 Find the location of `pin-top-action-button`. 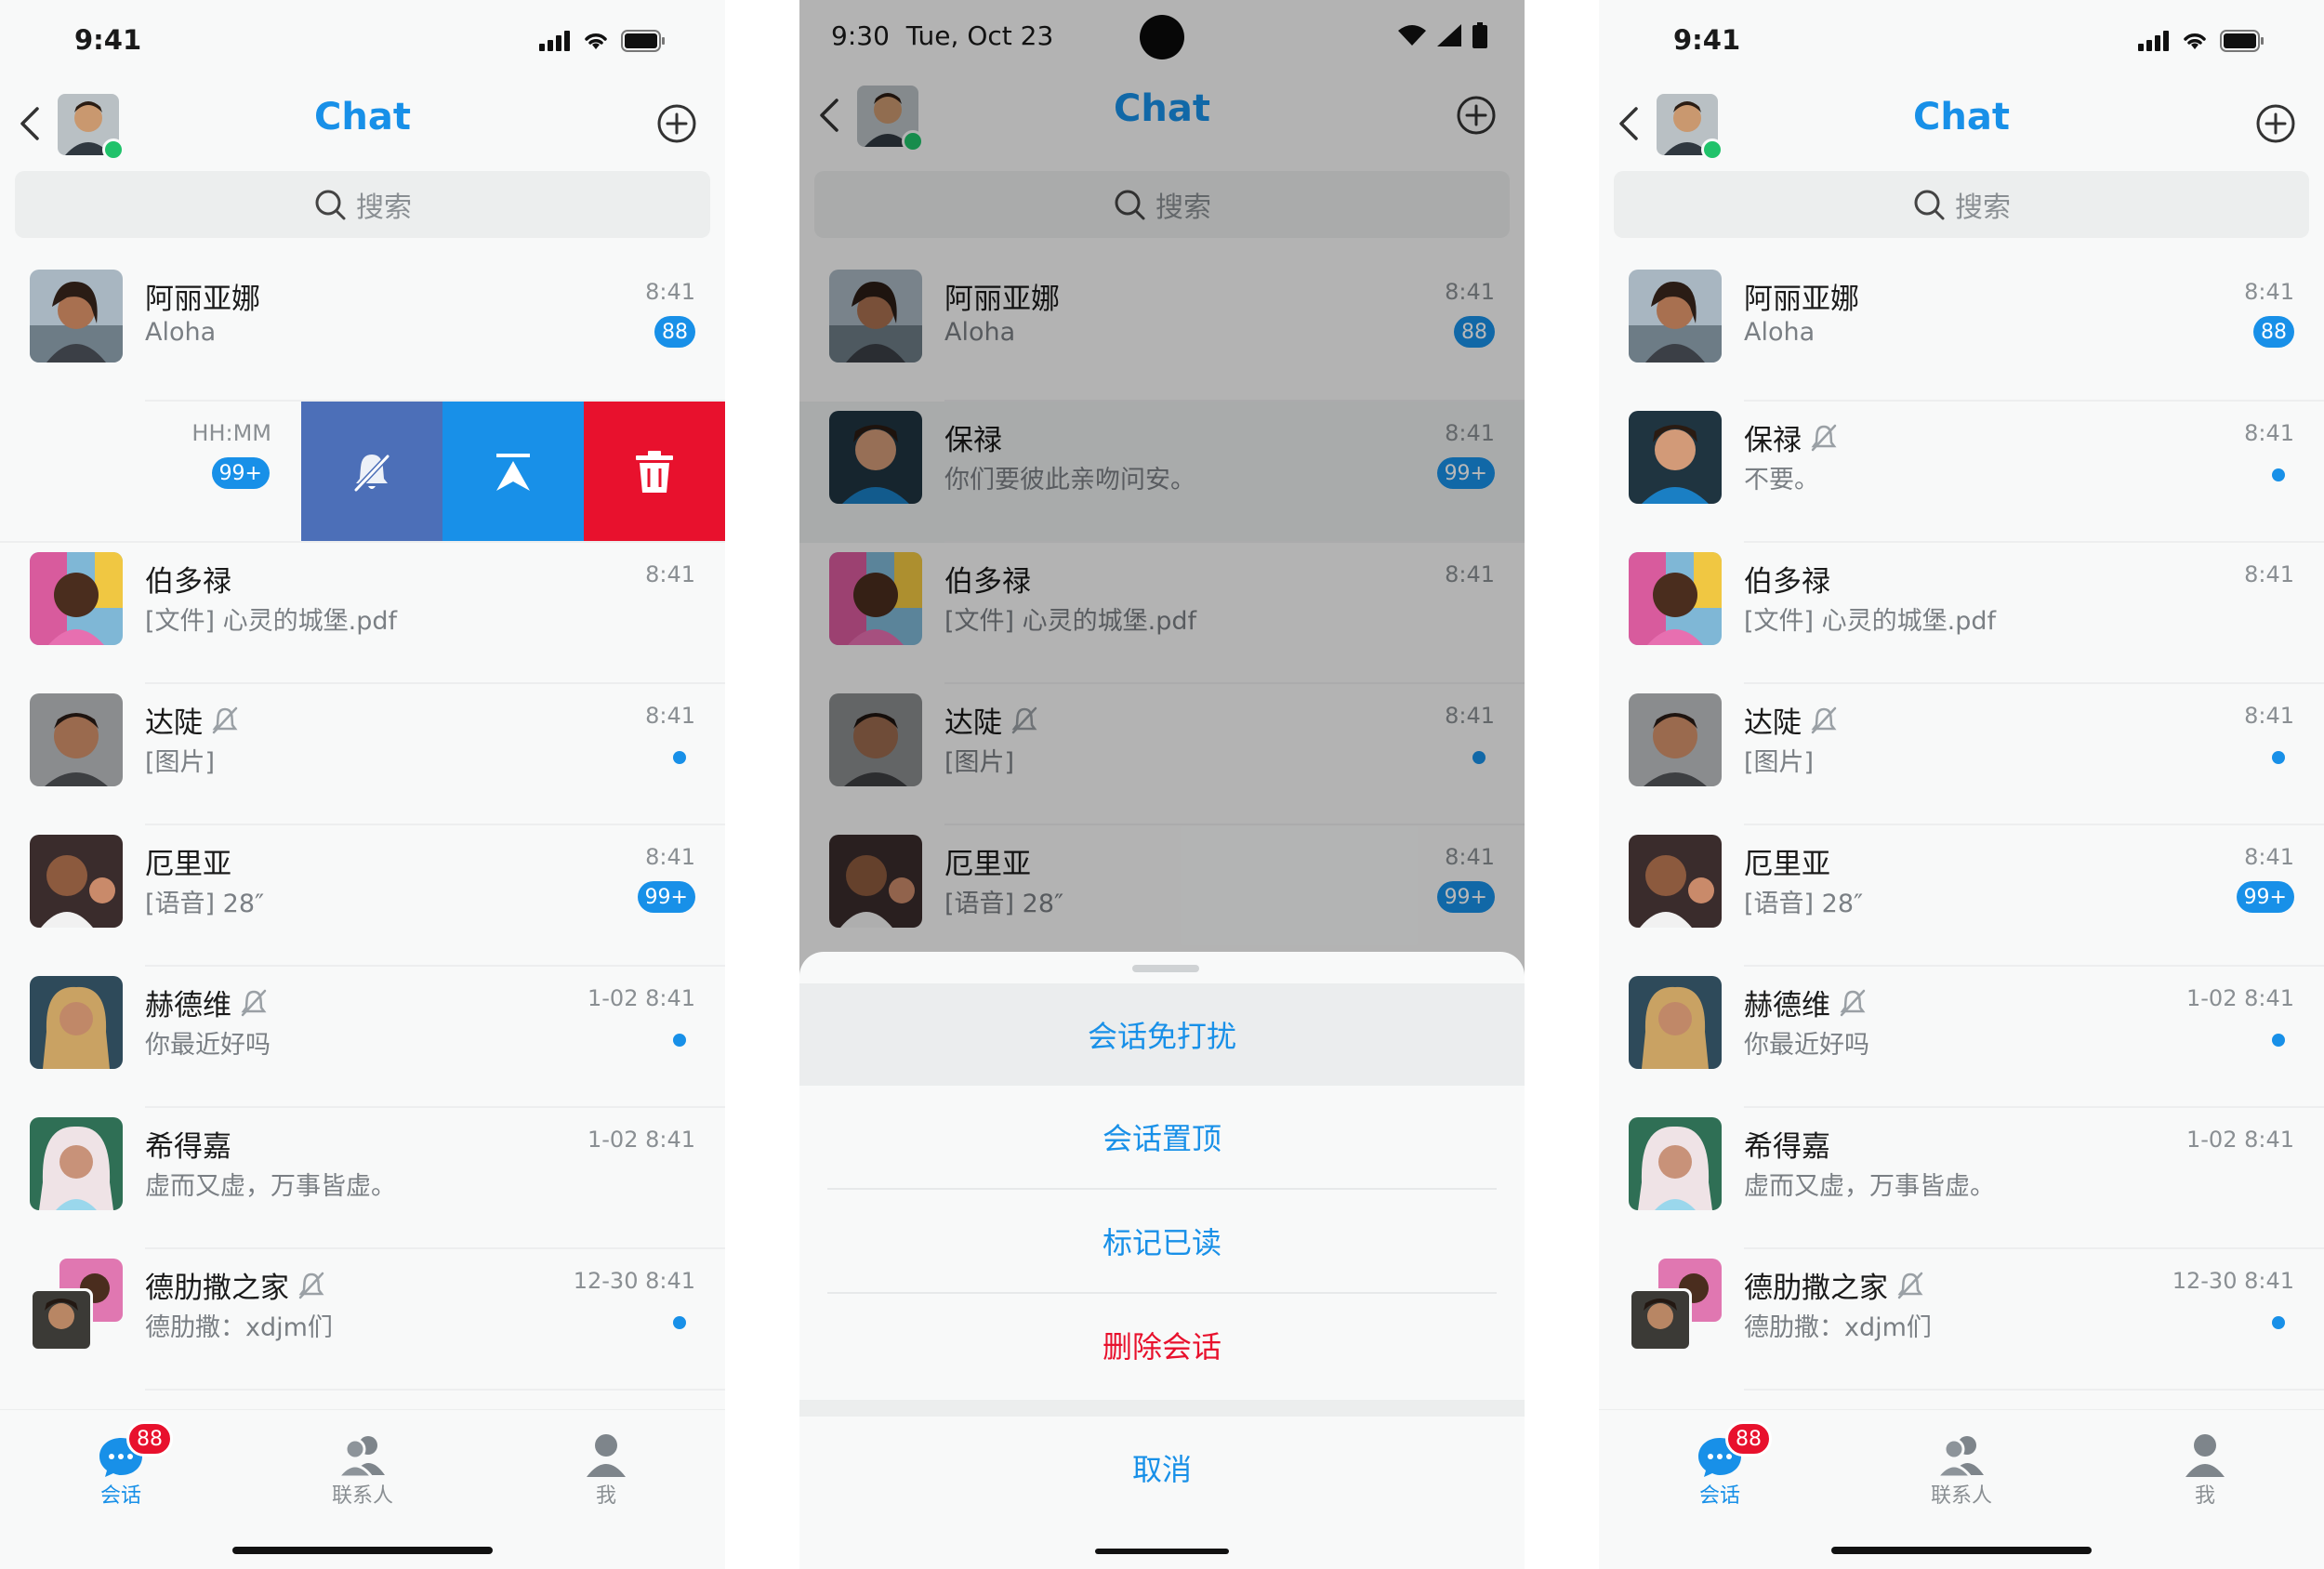

pin-top-action-button is located at coordinates (513, 472).